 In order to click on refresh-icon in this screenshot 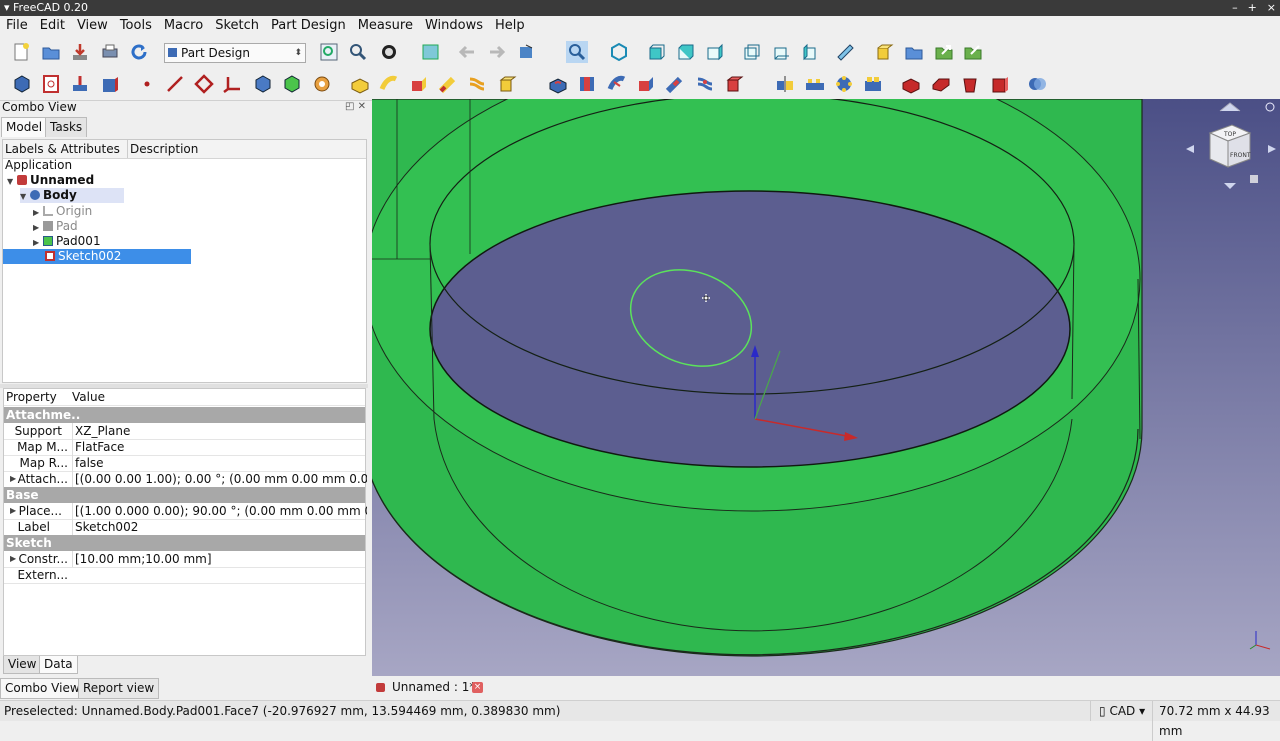, I will do `click(139, 52)`.